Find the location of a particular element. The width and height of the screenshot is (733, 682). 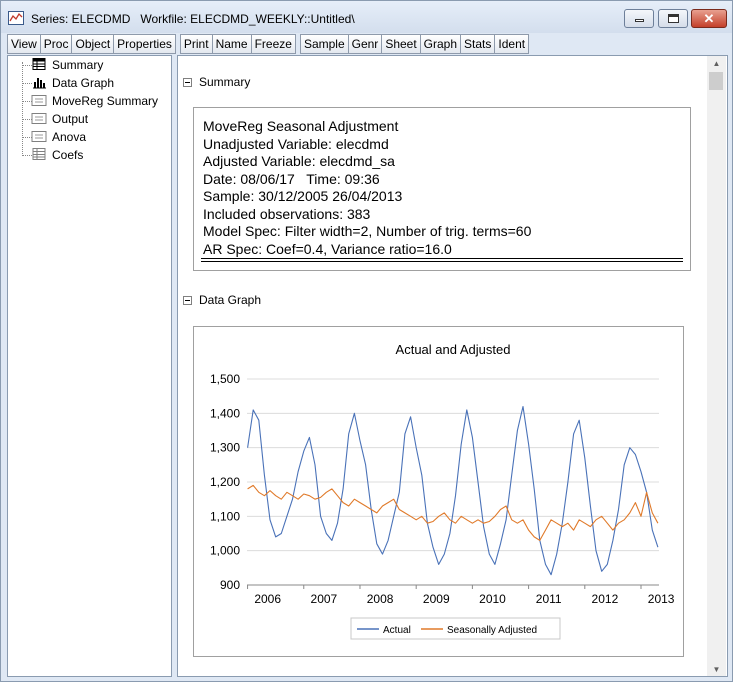

summary-line: AR Spec: Coef=0.4, Variance ratio=16.0 is located at coordinates (327, 248).